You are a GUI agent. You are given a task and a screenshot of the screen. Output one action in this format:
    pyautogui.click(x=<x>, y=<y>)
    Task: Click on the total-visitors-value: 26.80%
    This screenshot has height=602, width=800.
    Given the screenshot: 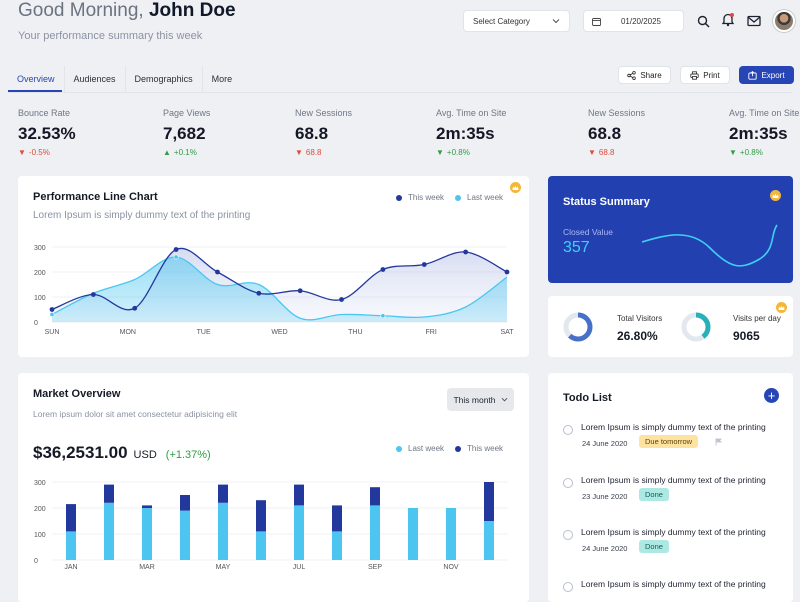 What is the action you would take?
    pyautogui.click(x=637, y=336)
    